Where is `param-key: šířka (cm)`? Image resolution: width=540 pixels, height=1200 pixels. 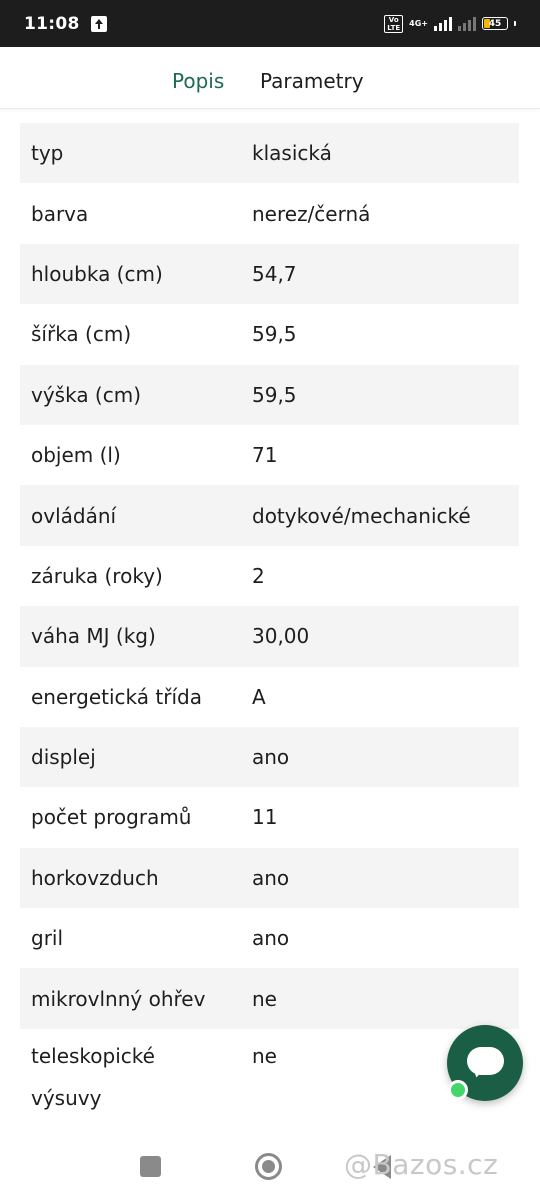
param-key: šířka (cm) is located at coordinates (81, 334).